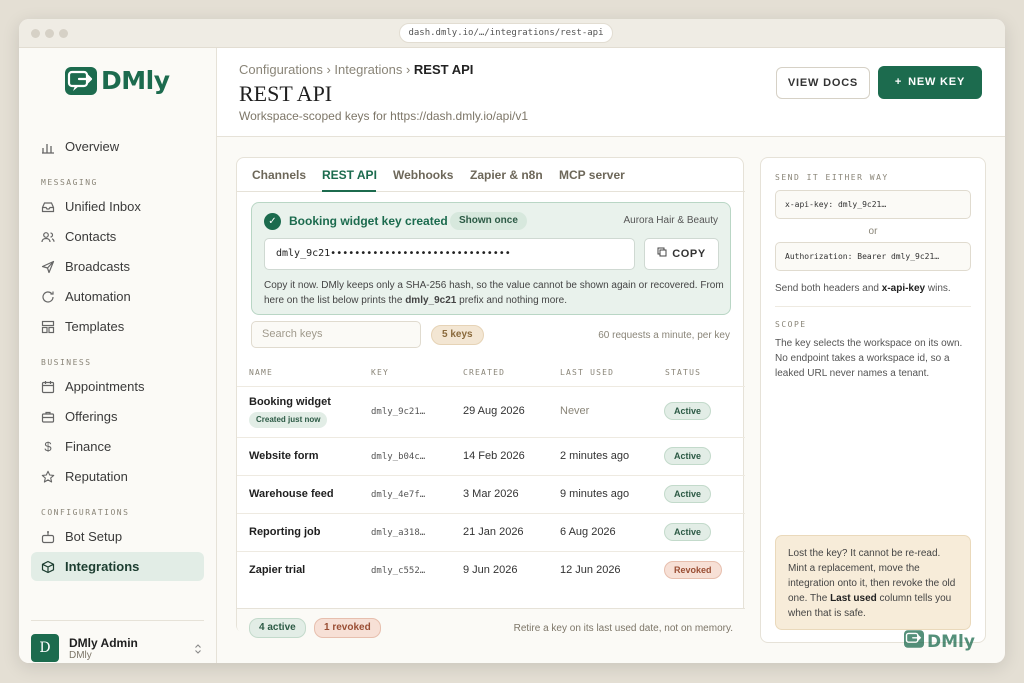  Describe the element at coordinates (595, 456) in the screenshot. I see `last-used: 2 minutes ago` at that location.